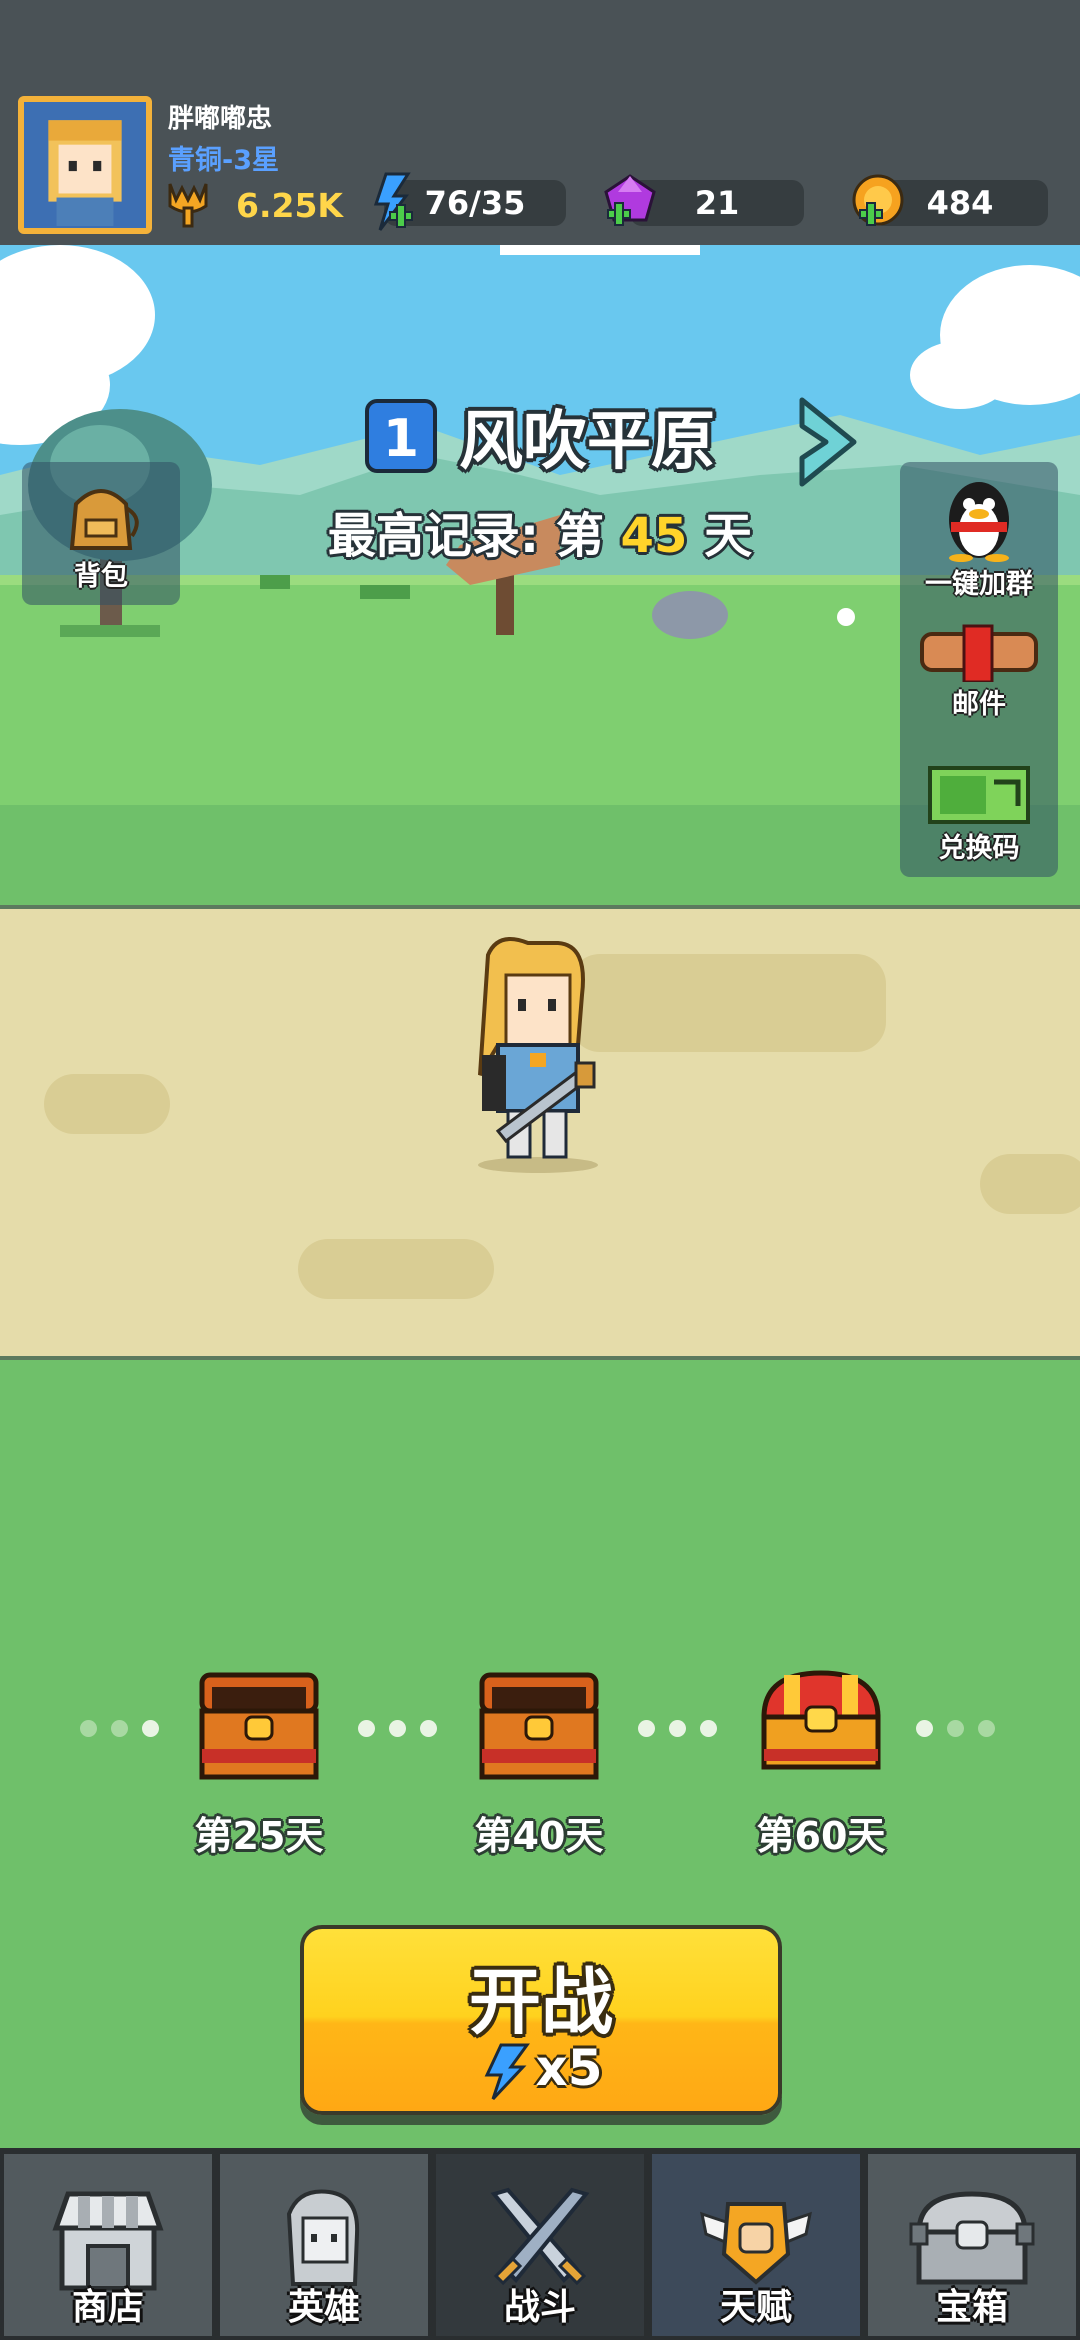  Describe the element at coordinates (587, 442) in the screenshot. I see `stage-name: 风吹平原` at that location.